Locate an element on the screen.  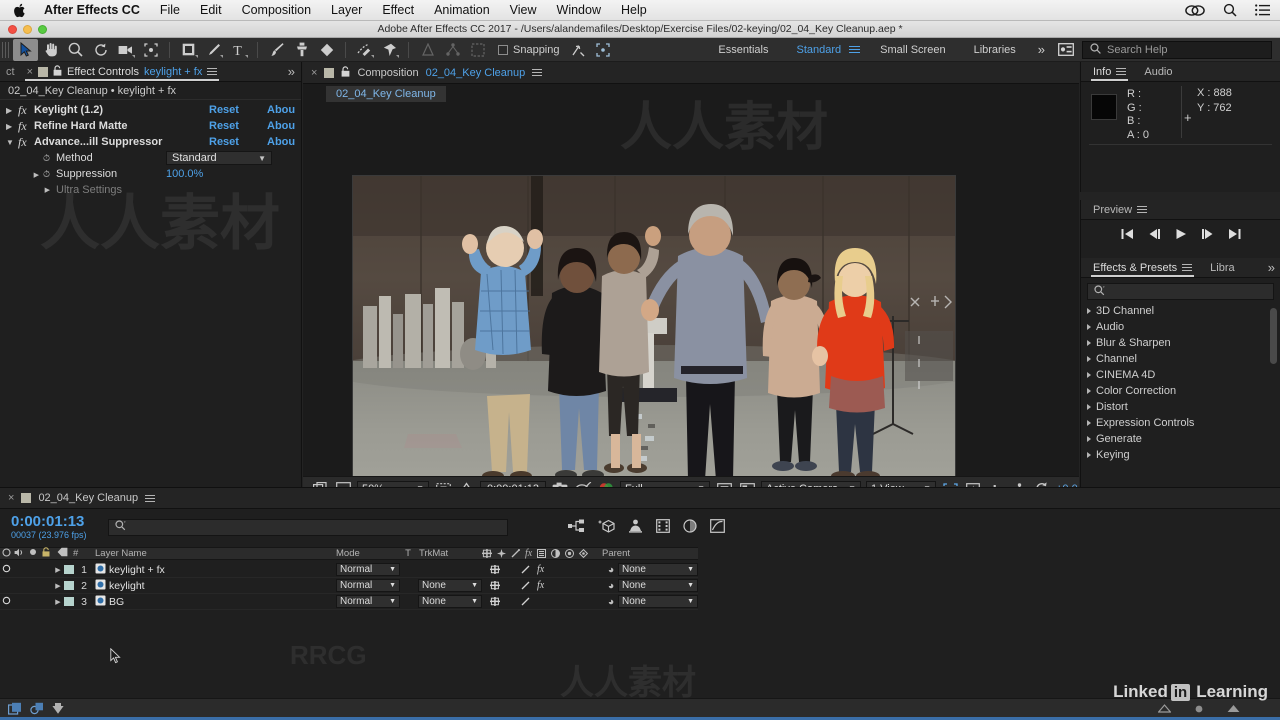
effects-category-audio: Audio is located at coordinates (1183, 327).